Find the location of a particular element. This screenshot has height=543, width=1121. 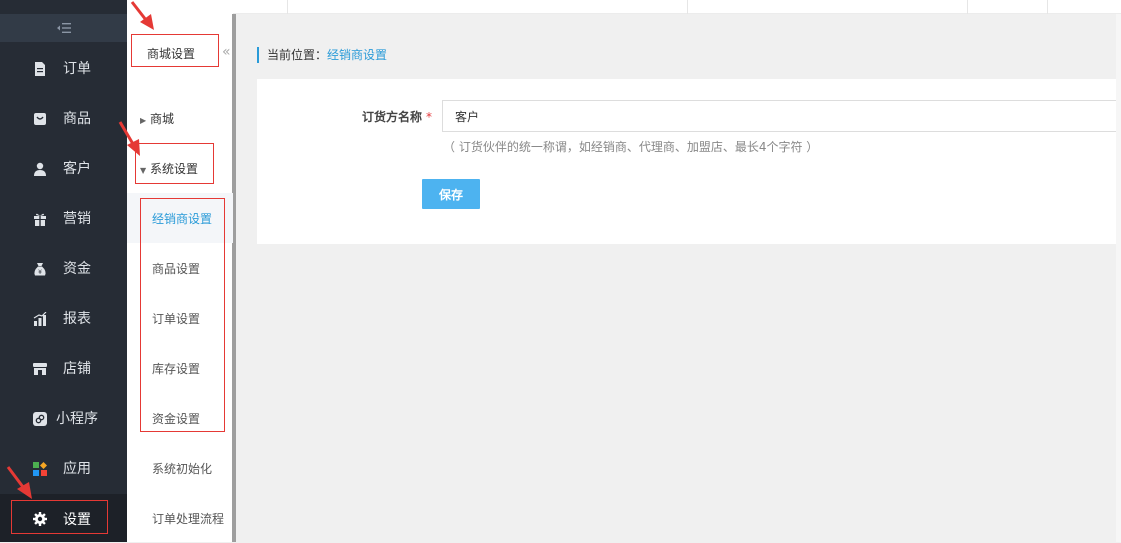

nav-item-orders: 订单 is located at coordinates (63, 69).